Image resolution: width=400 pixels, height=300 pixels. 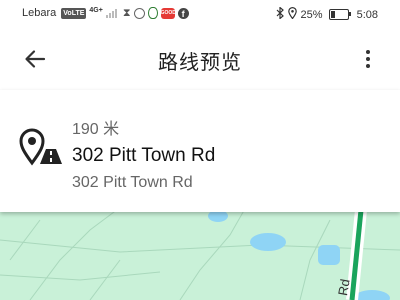 I want to click on more-options-button, so click(x=368, y=59).